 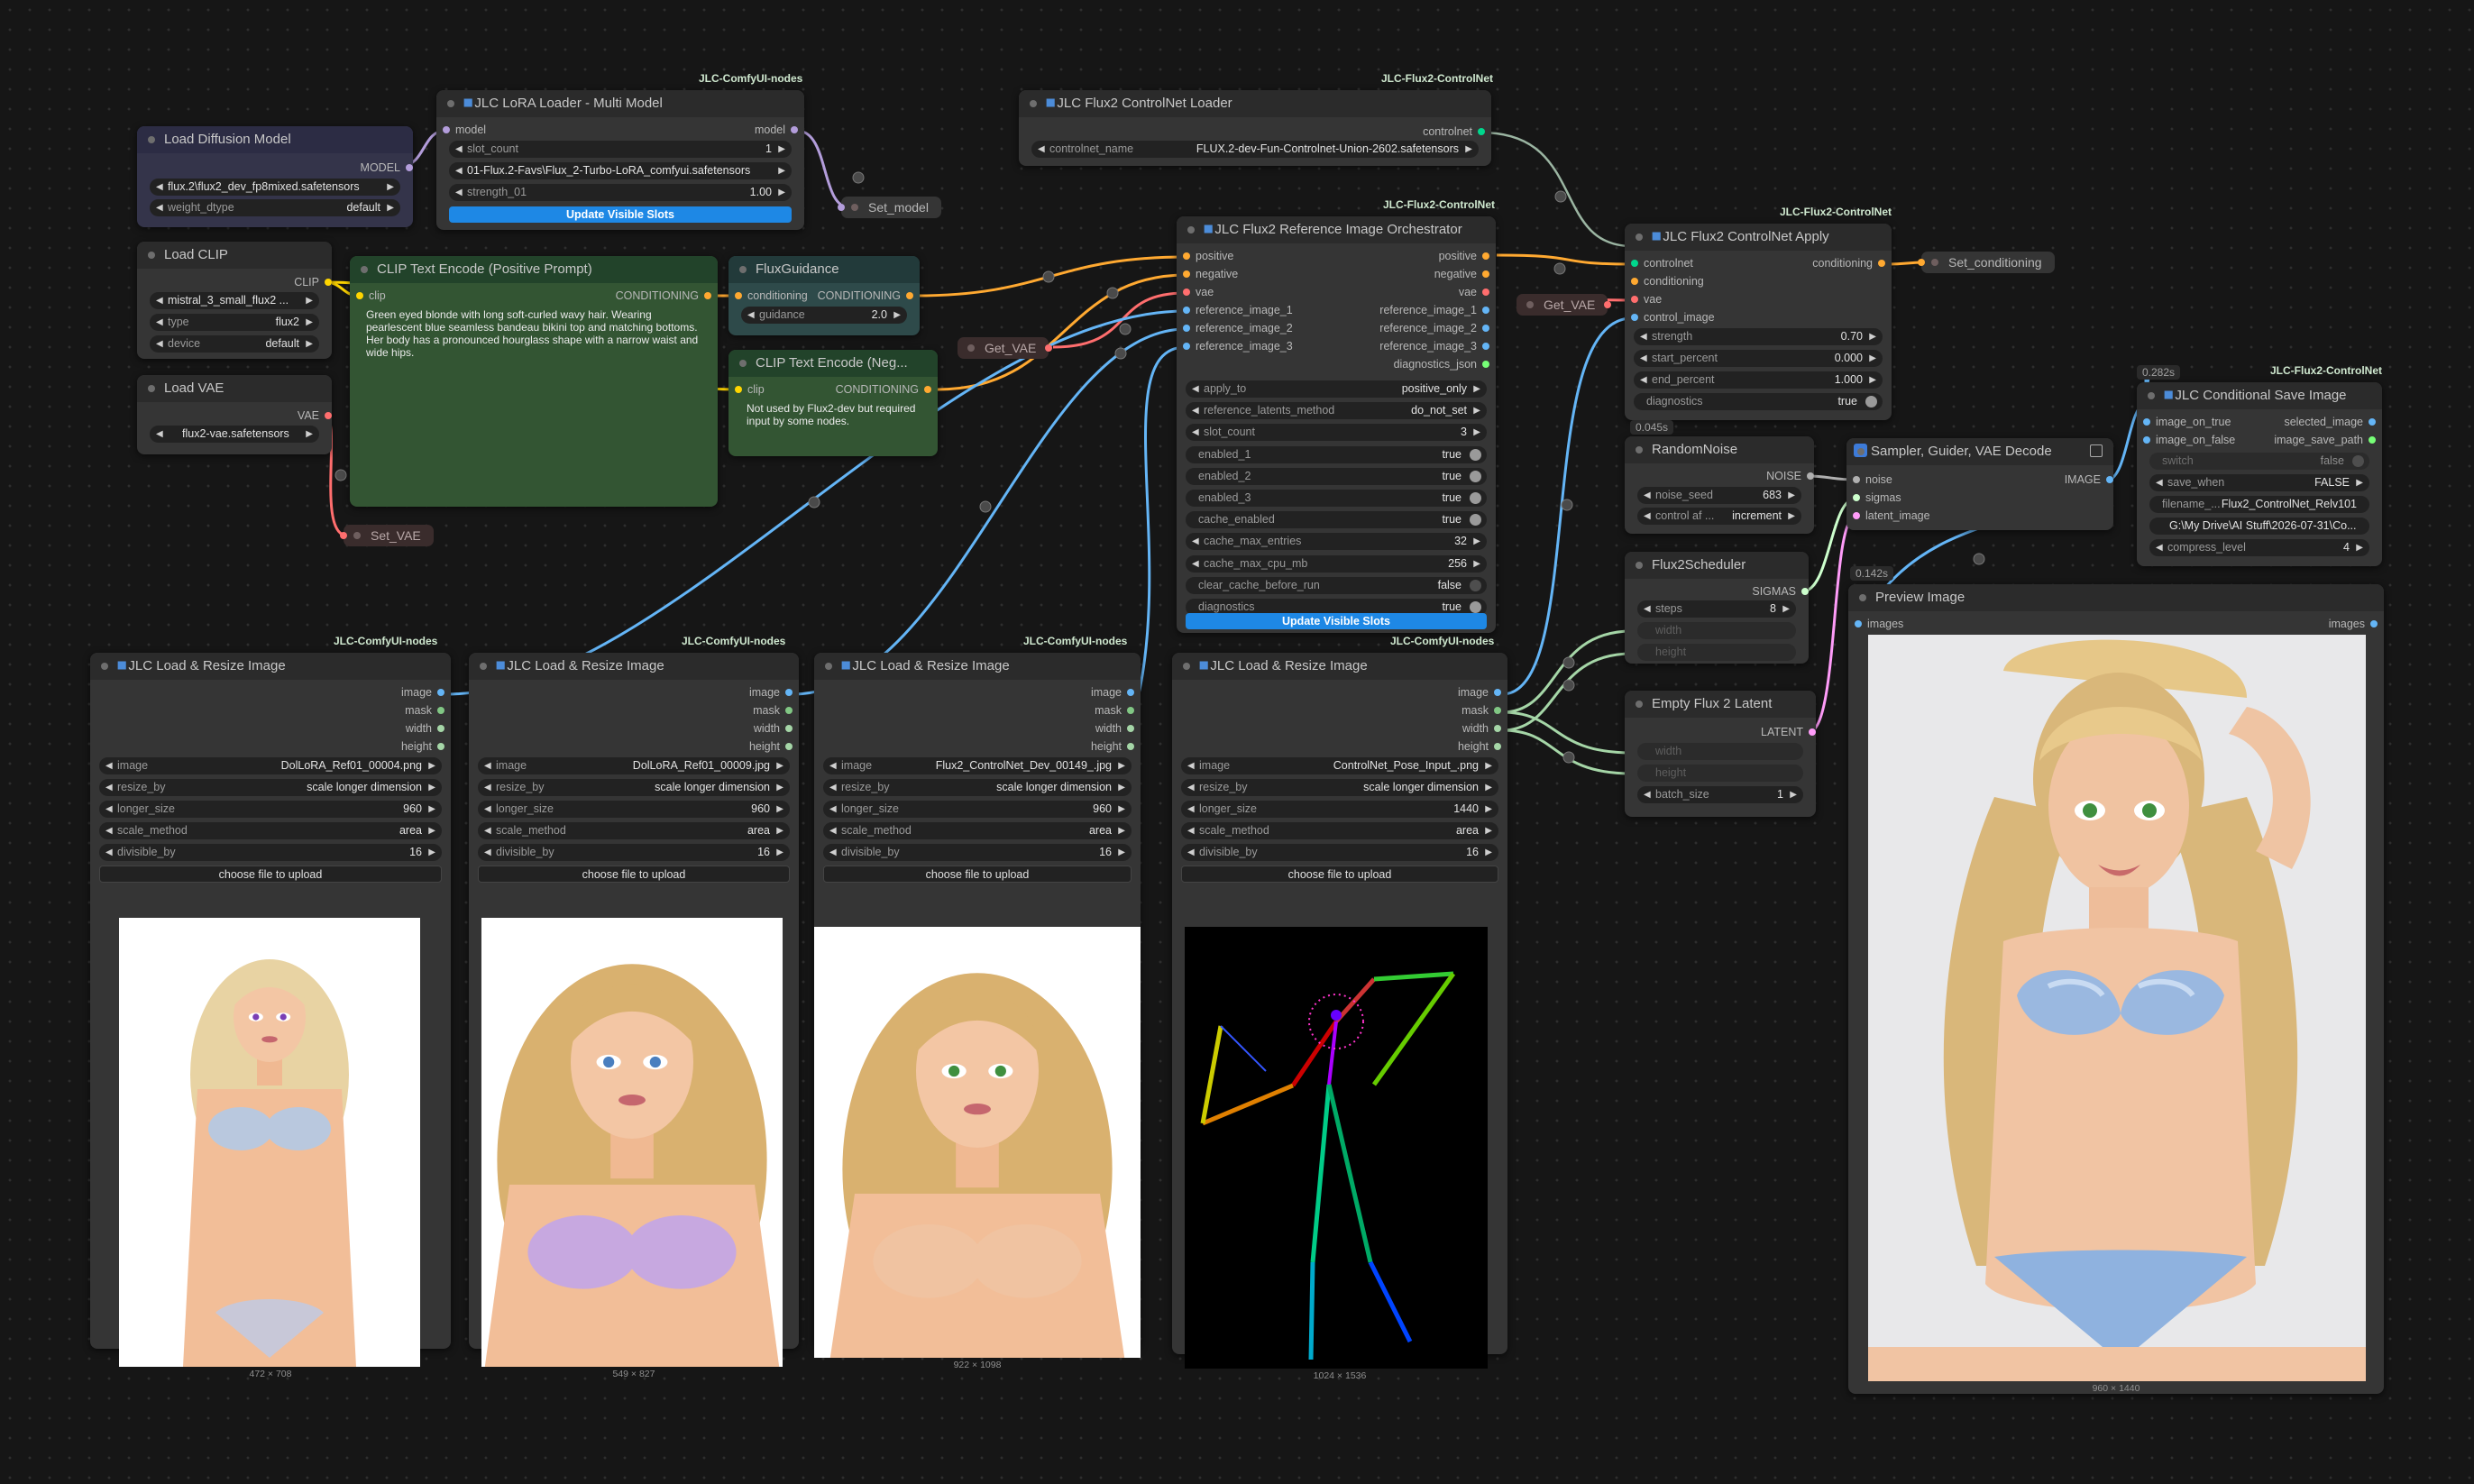 I want to click on widget-image: ◀ image DolLoRA_Ref01_00009.jpg ▶, so click(x=634, y=765).